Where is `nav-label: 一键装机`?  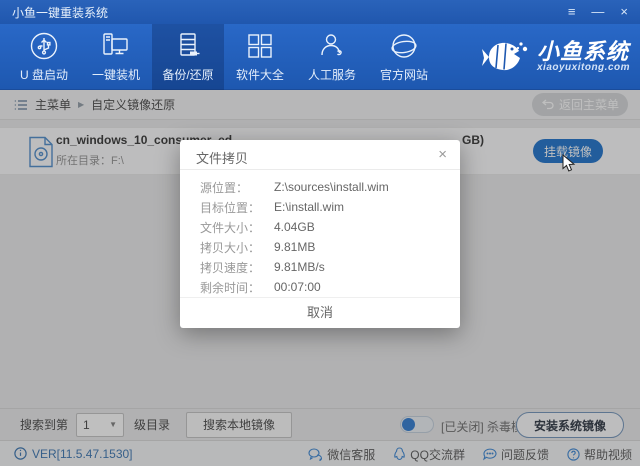 nav-label: 一键装机 is located at coordinates (115, 75).